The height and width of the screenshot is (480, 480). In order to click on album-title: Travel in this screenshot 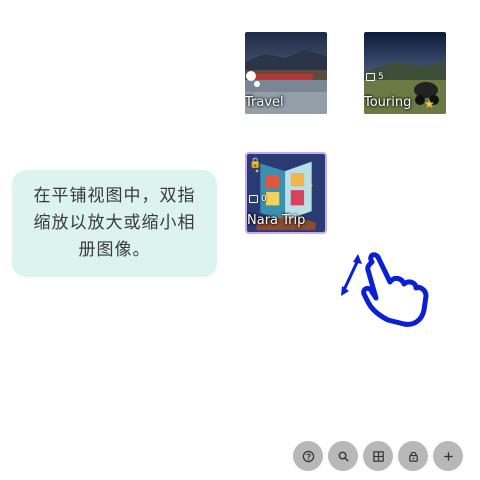, I will do `click(264, 102)`.